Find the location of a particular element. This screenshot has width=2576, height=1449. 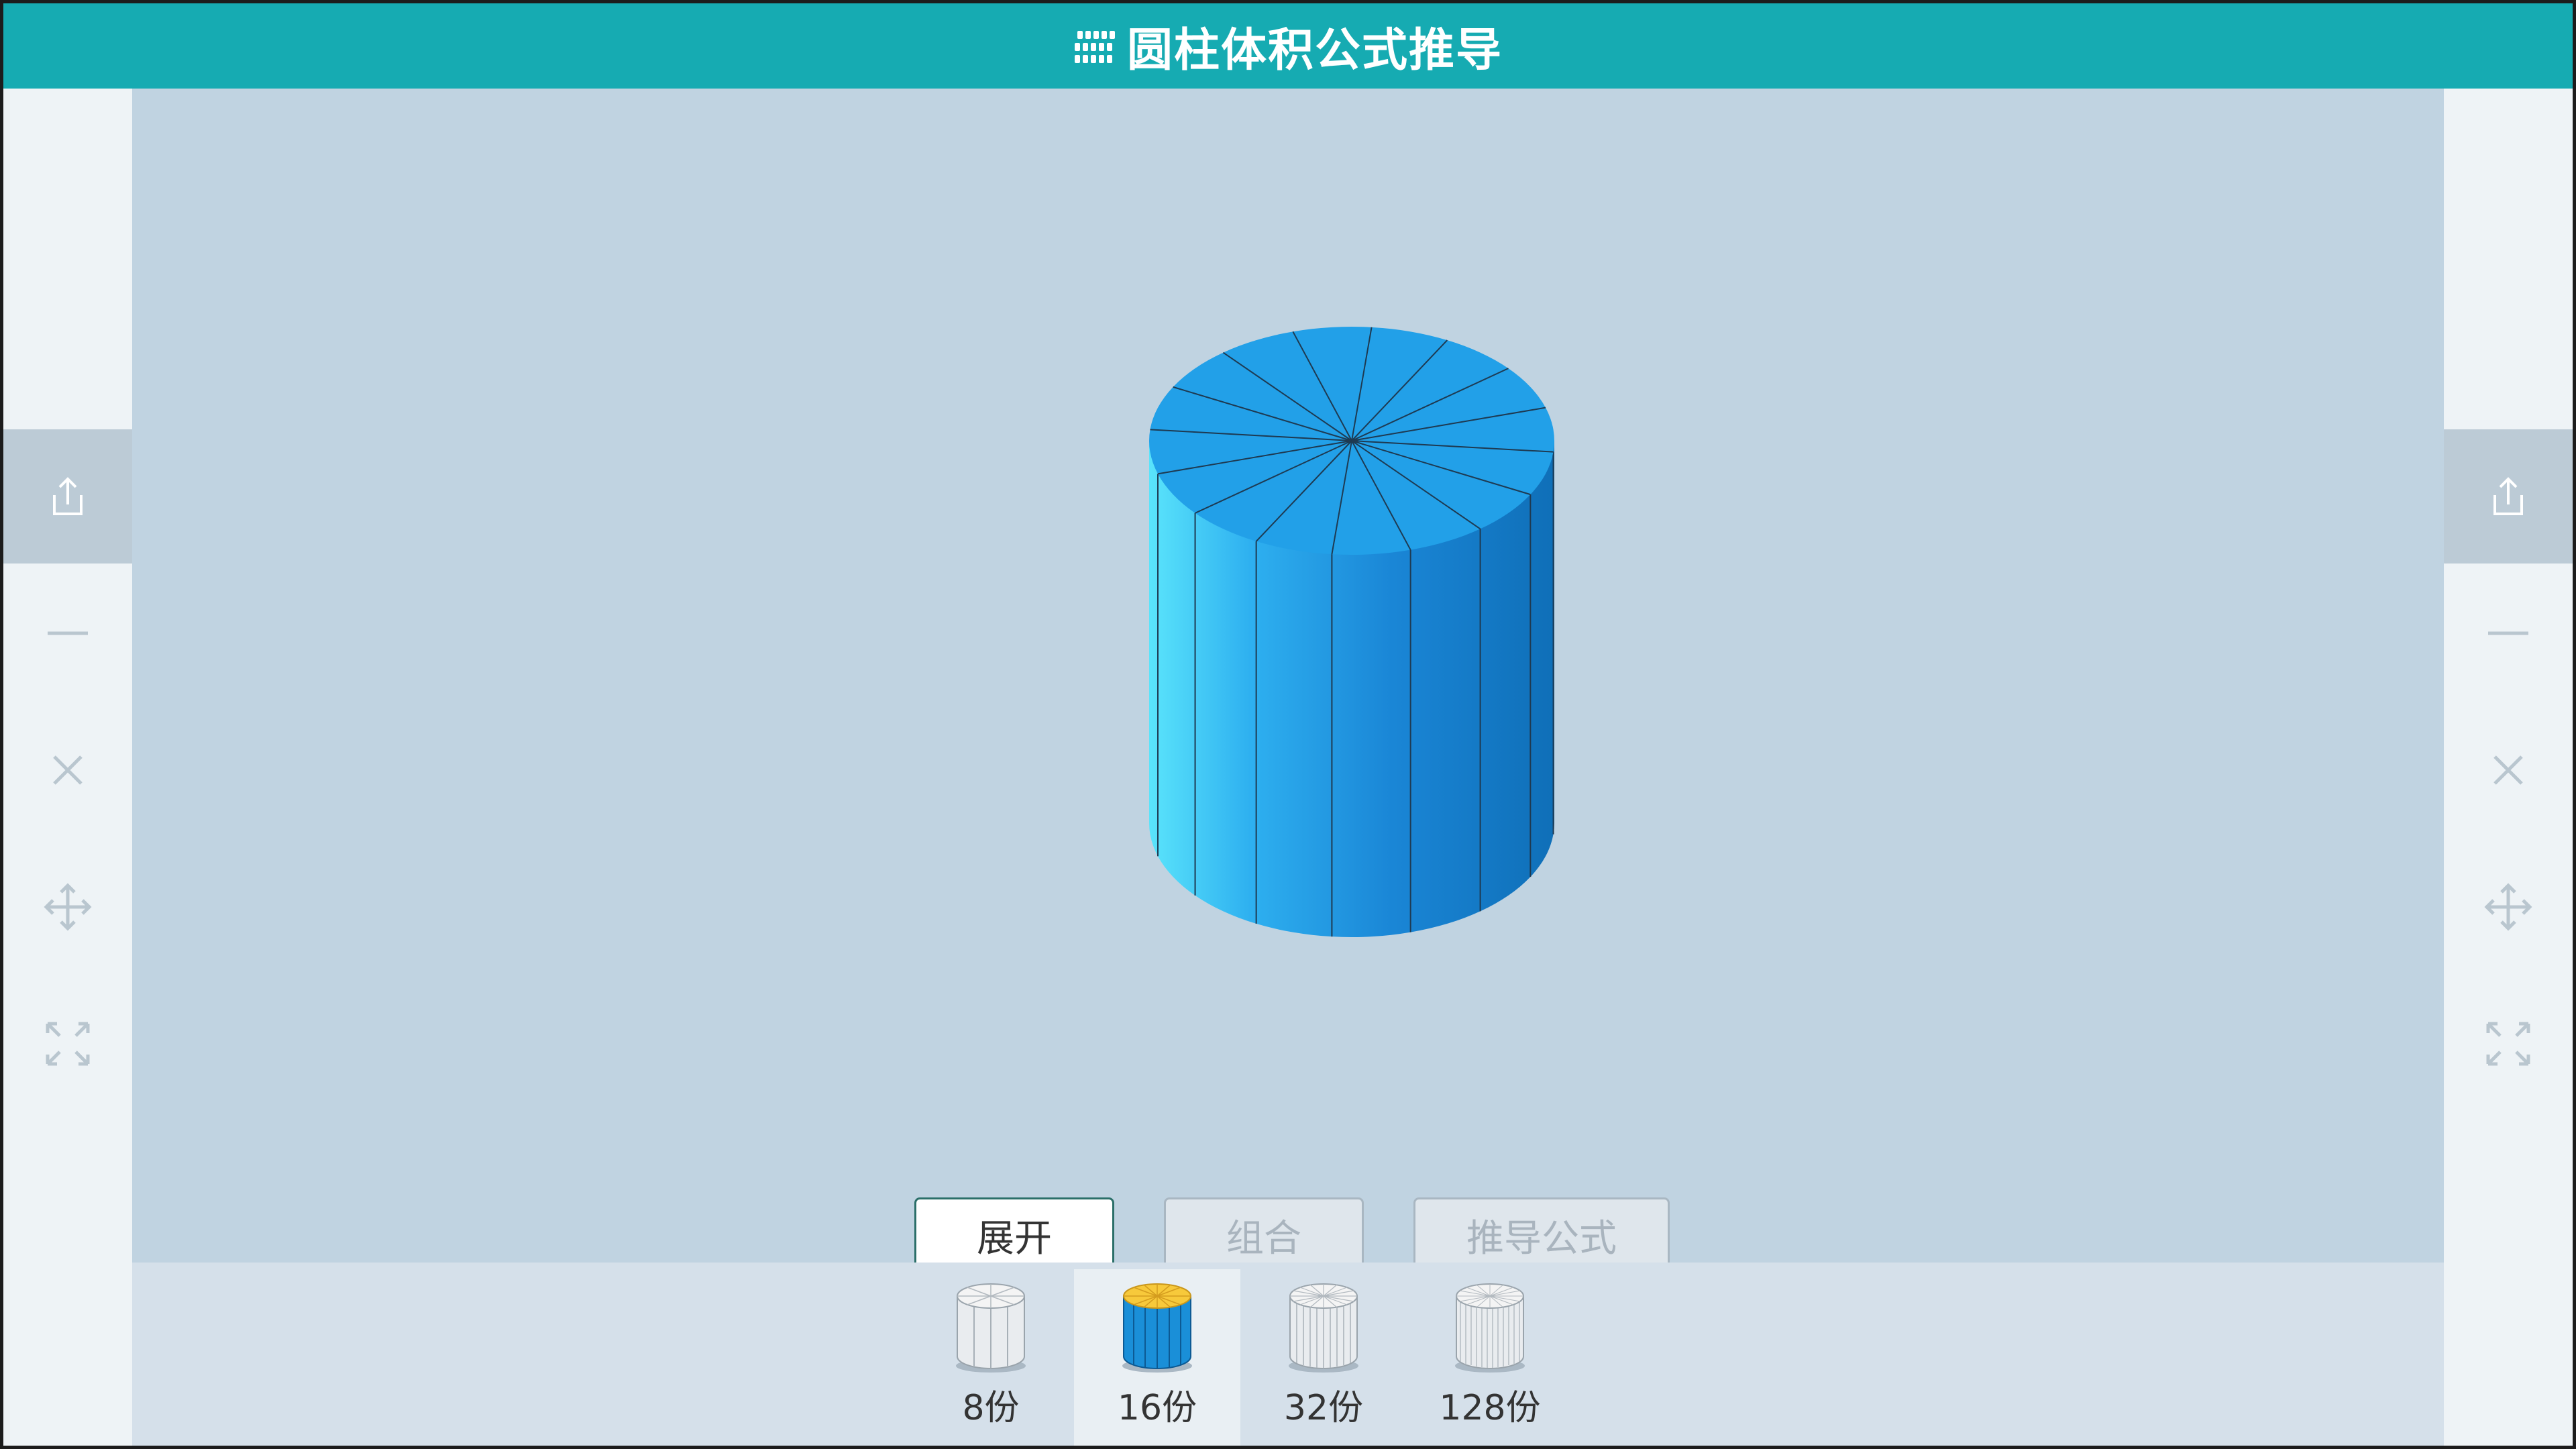

segment-label: 32份 is located at coordinates (1323, 1408).